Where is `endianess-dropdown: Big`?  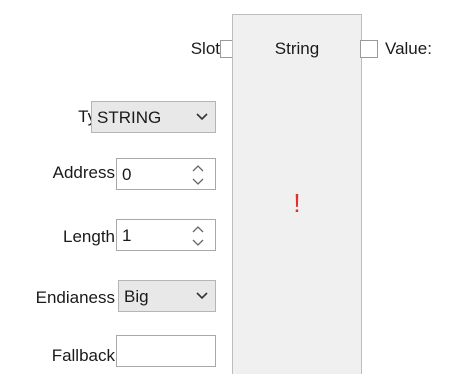 endianess-dropdown: Big is located at coordinates (167, 296).